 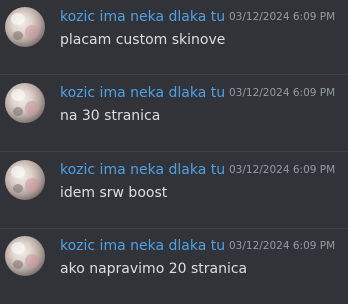 I want to click on message-content: idem srw boost, so click(x=114, y=193).